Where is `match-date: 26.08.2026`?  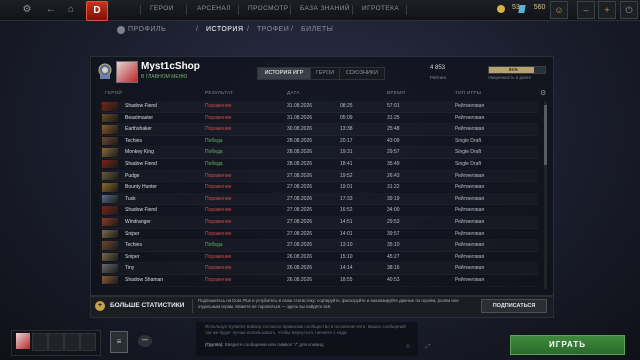 match-date: 26.08.2026 is located at coordinates (300, 256).